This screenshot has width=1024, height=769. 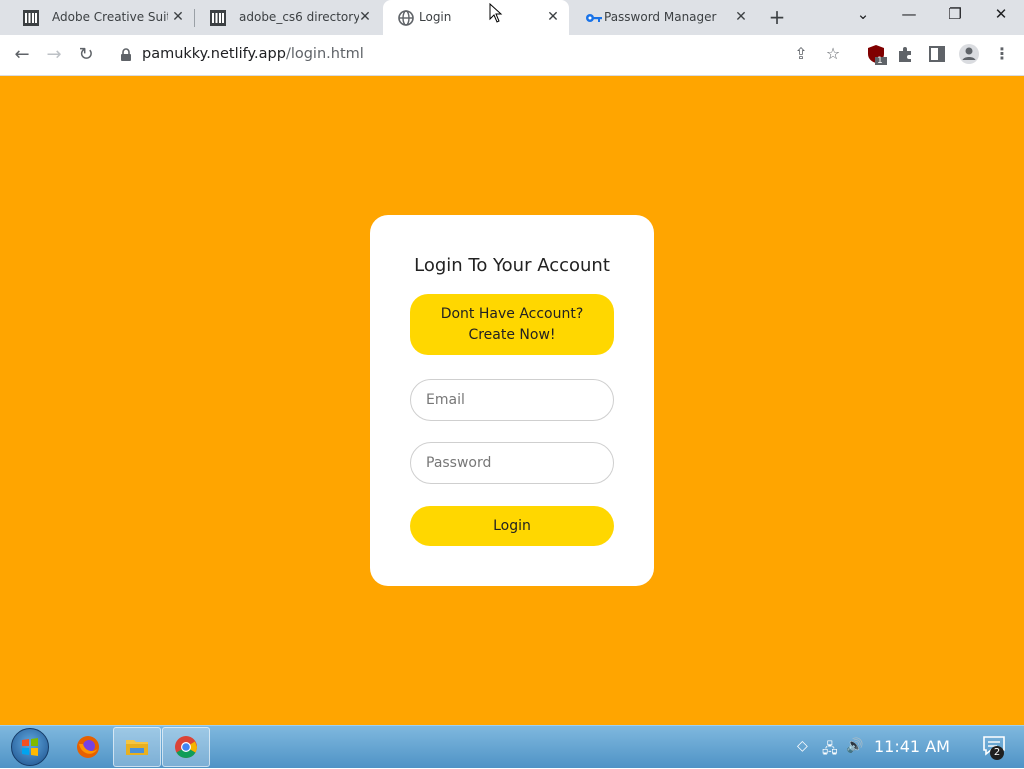 What do you see at coordinates (496, 13) in the screenshot?
I see `mouse-cursor-icon` at bounding box center [496, 13].